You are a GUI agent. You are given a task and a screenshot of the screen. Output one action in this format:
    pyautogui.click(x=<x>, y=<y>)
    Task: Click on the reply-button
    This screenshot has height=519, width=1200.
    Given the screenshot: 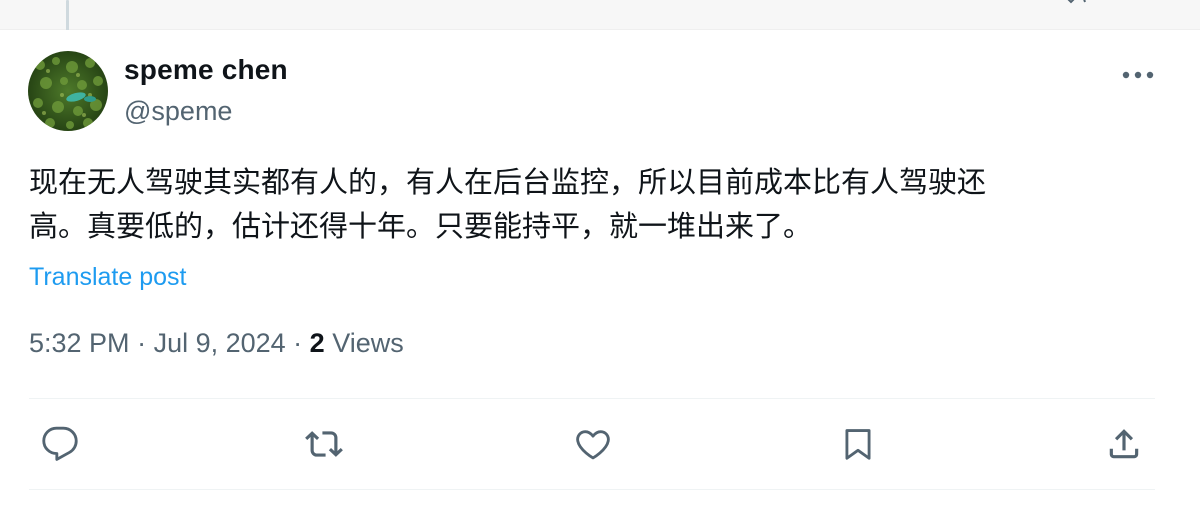 What is the action you would take?
    pyautogui.click(x=60, y=444)
    